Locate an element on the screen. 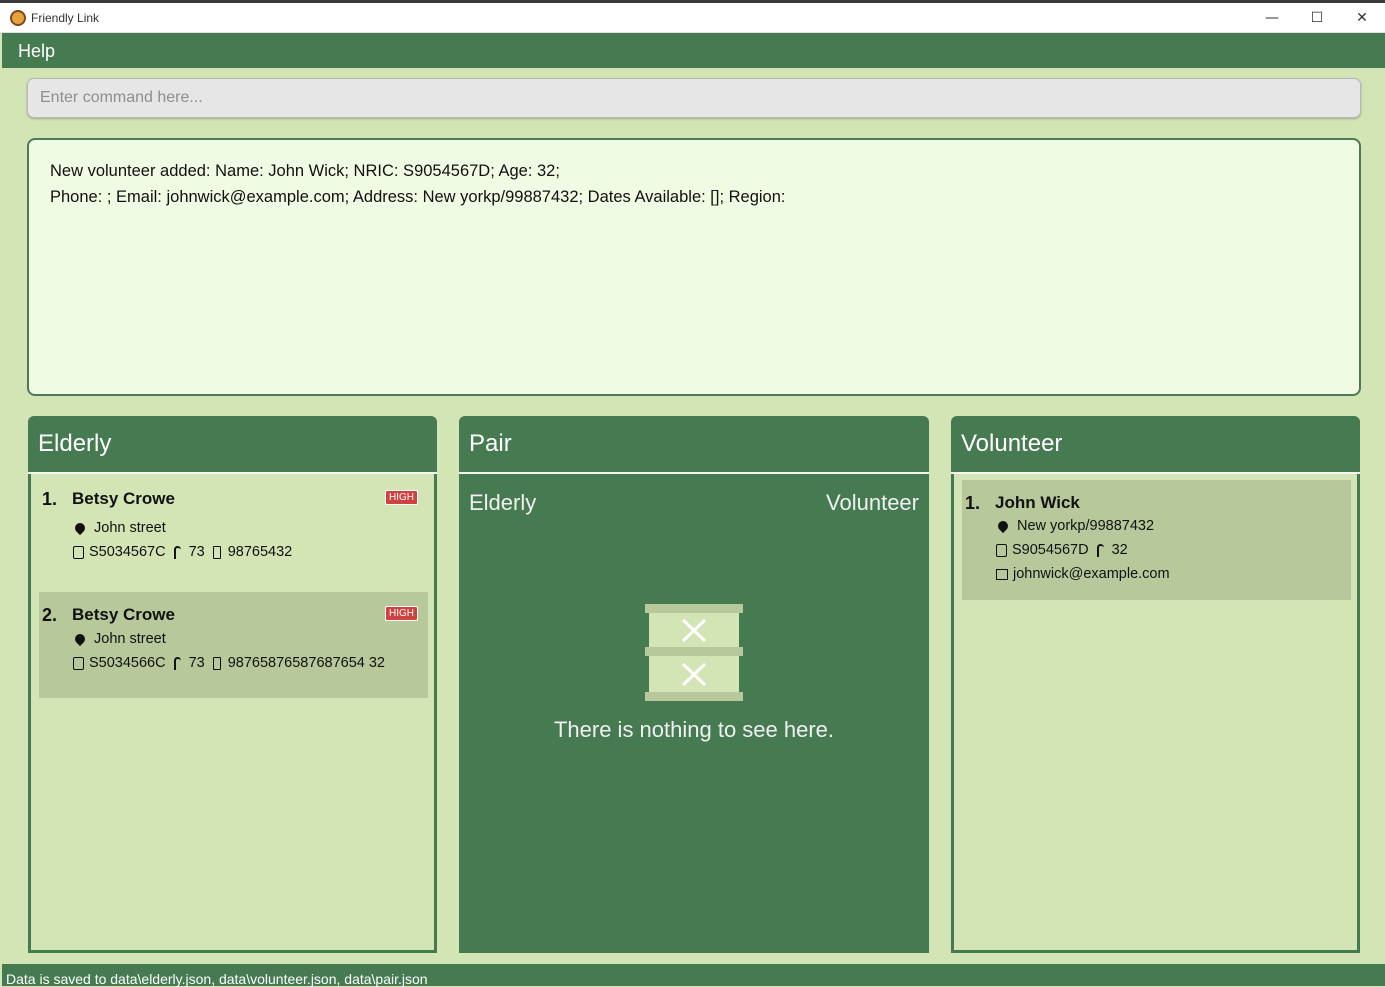  elderly-nric: S5034566C is located at coordinates (127, 663).